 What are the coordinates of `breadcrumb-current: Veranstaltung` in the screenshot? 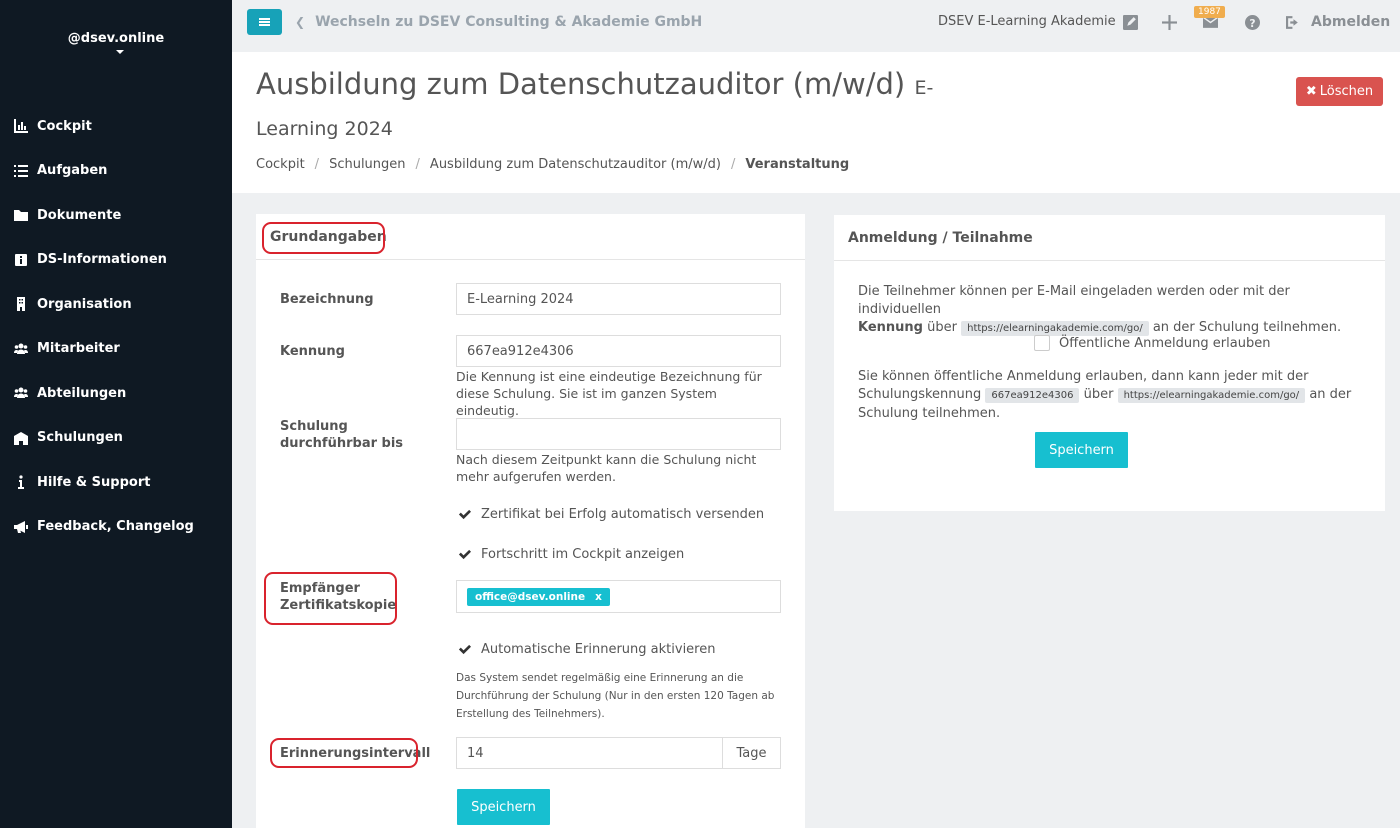 It's located at (797, 164).